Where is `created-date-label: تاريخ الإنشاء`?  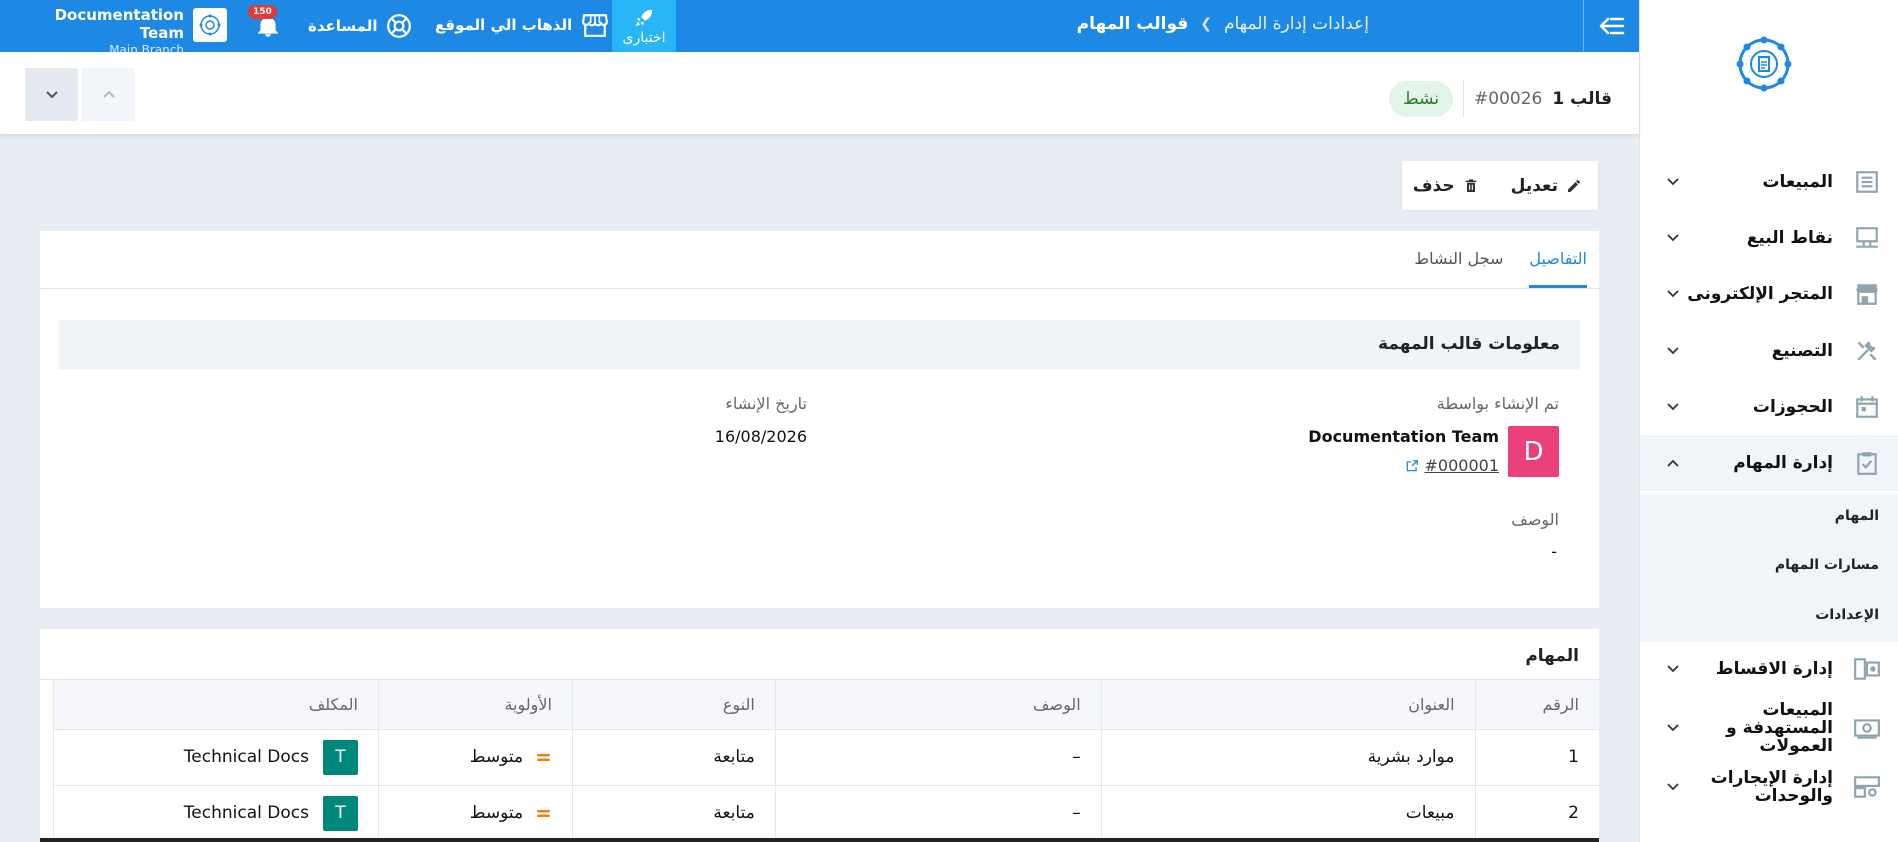
created-date-label: تاريخ الإنشاء is located at coordinates (766, 403).